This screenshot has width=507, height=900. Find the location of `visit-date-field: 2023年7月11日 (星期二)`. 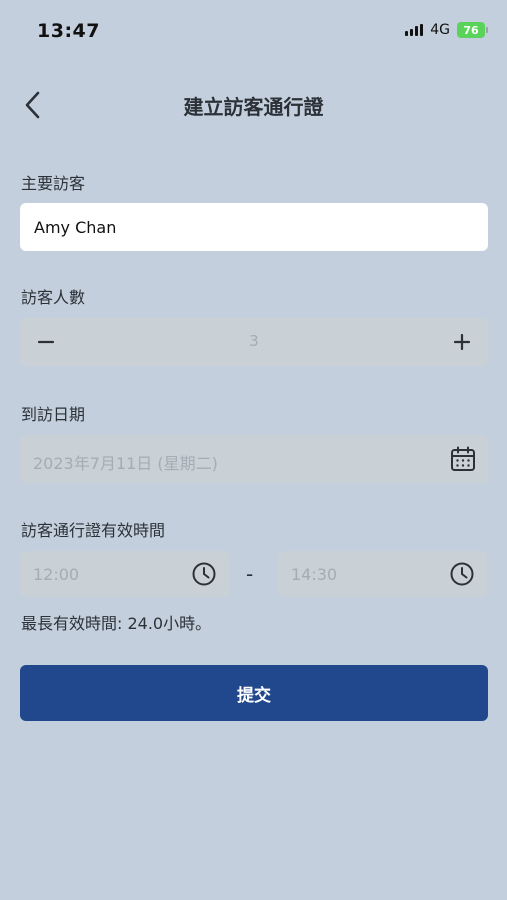

visit-date-field: 2023年7月11日 (星期二) is located at coordinates (254, 459).